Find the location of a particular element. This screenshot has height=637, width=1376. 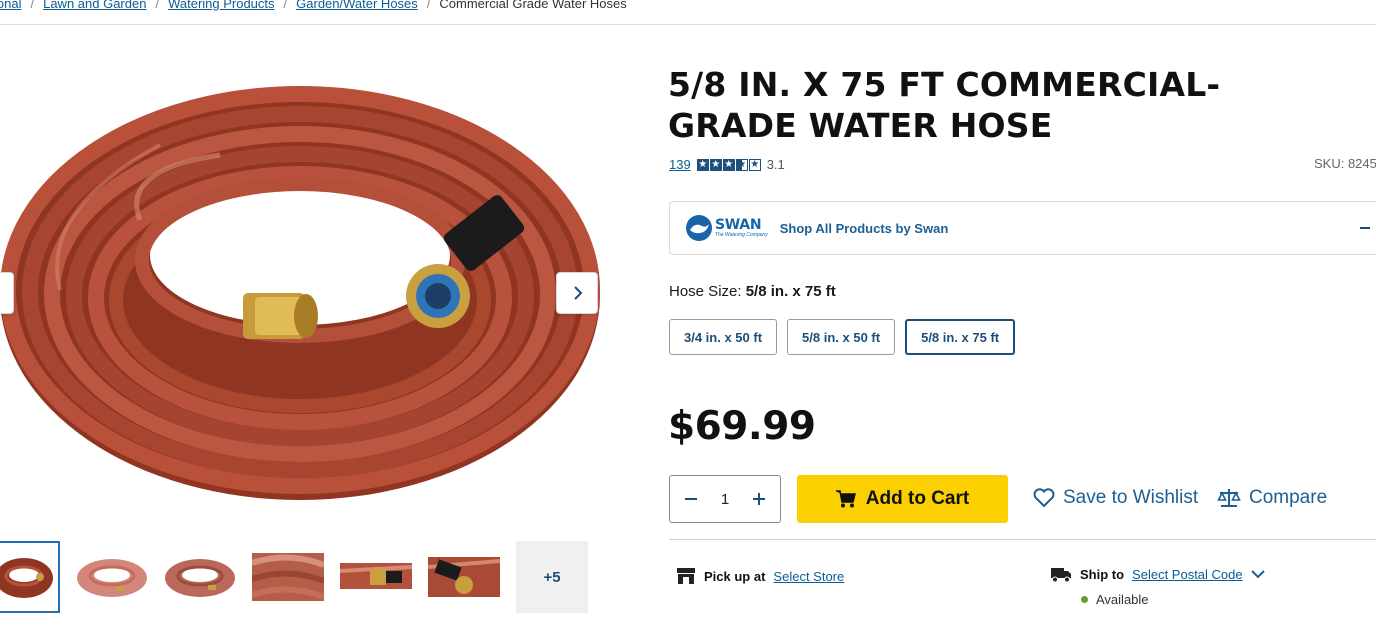

select-store-link: Select Store is located at coordinates (808, 576).